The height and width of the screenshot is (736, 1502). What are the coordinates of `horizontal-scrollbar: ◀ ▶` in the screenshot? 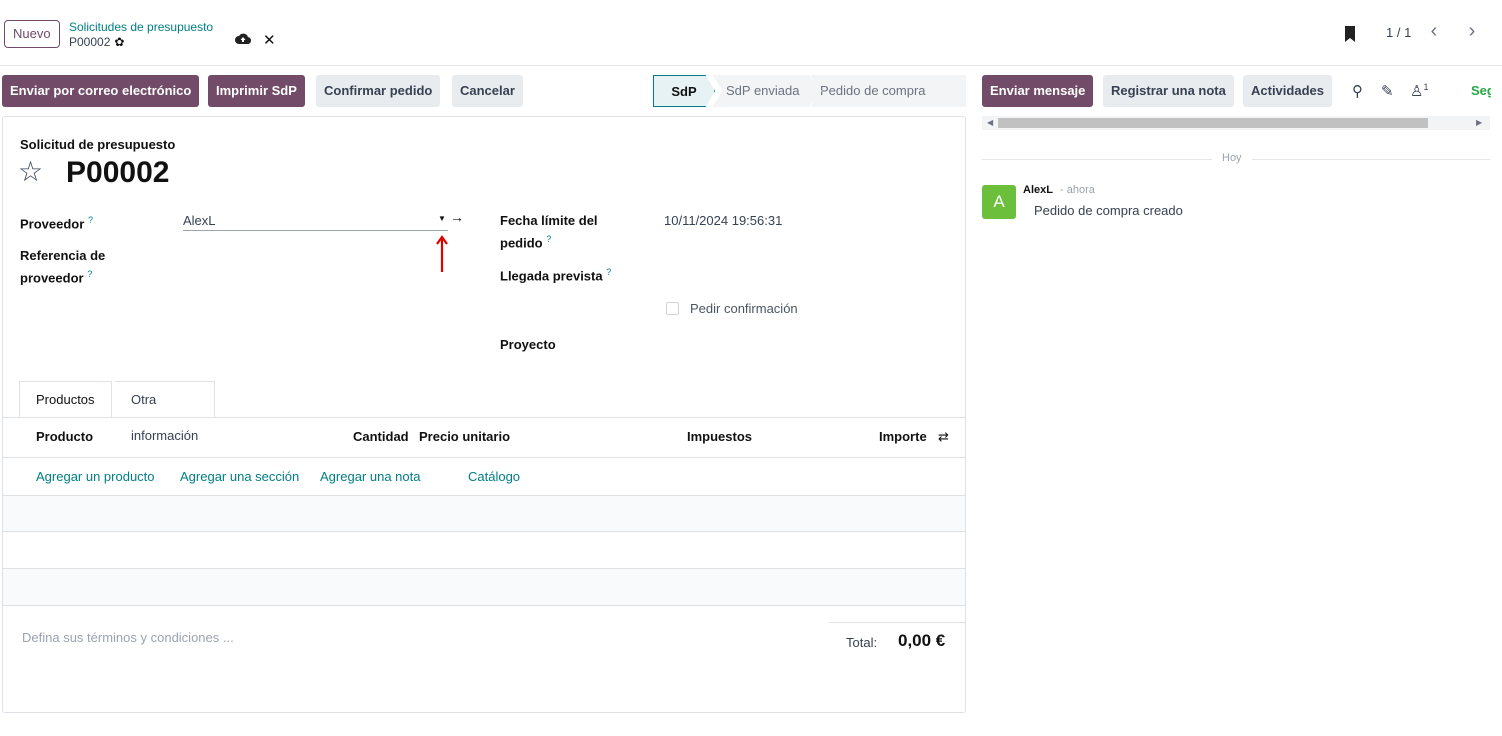 It's located at (1236, 123).